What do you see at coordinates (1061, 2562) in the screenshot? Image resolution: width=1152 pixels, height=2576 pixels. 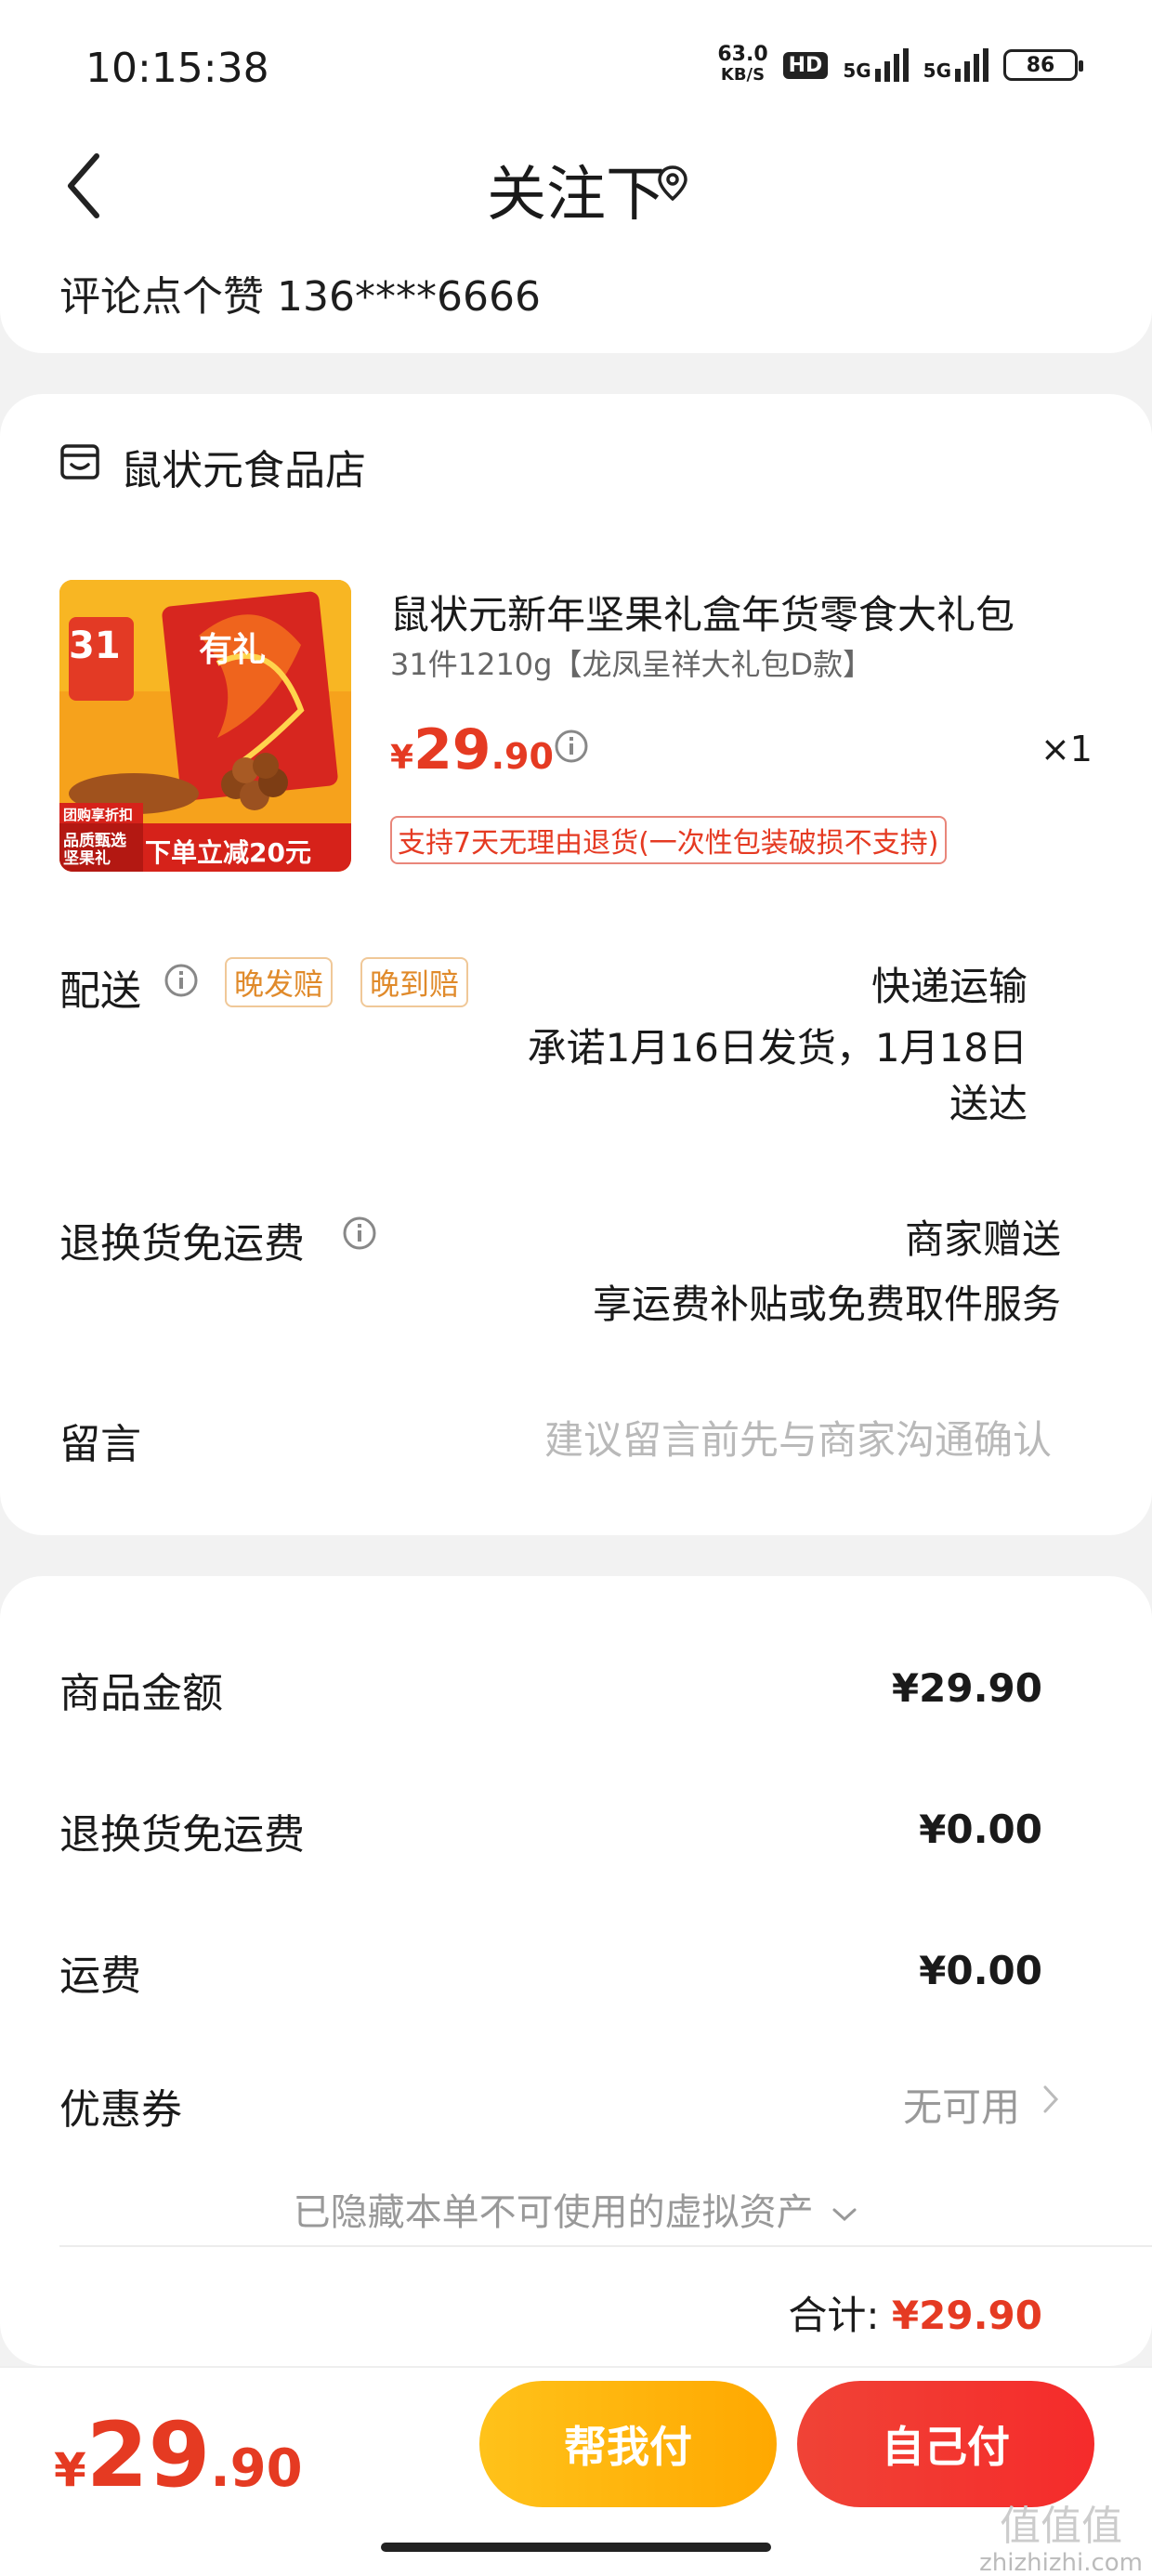 I see `watermark-url: zhizhizhi.com` at bounding box center [1061, 2562].